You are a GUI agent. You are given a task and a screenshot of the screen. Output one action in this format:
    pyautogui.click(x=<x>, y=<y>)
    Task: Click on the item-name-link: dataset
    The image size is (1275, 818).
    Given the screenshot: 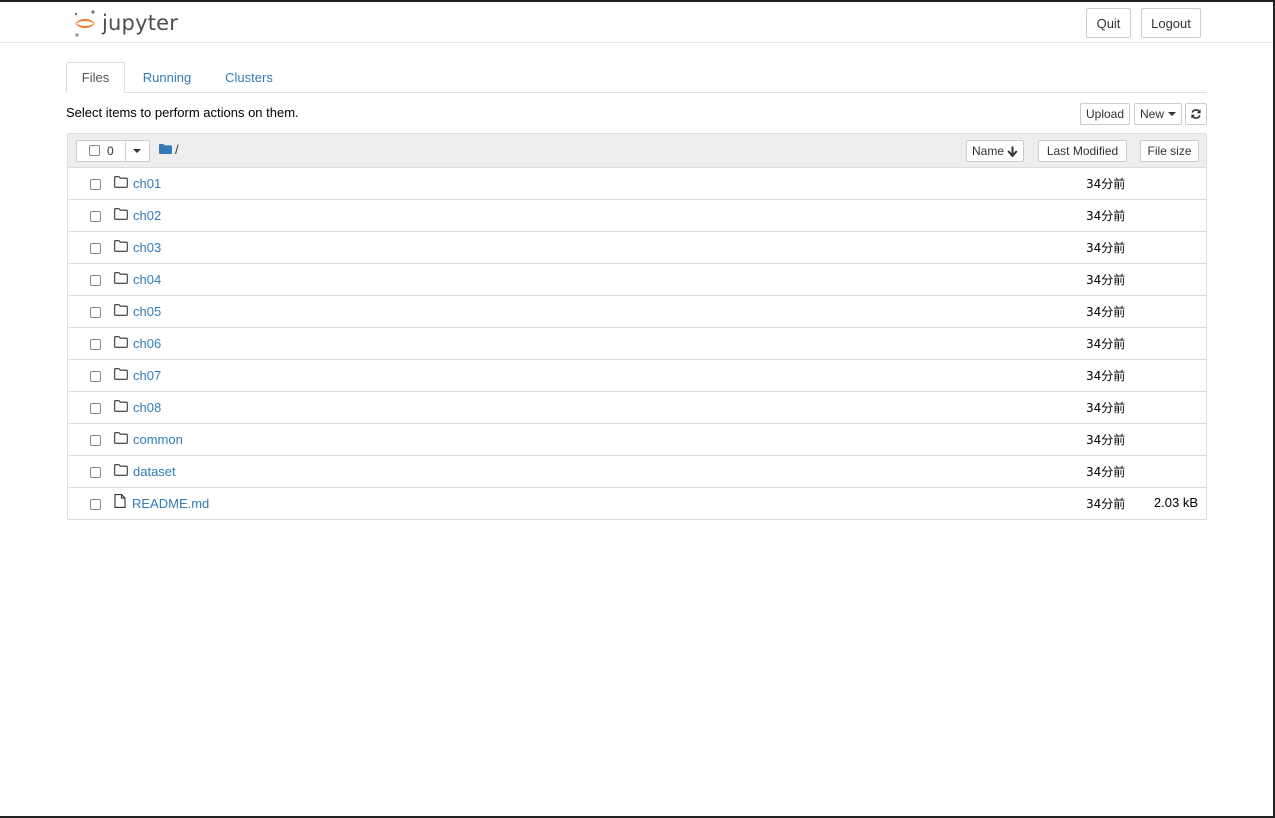 What is the action you would take?
    pyautogui.click(x=154, y=471)
    